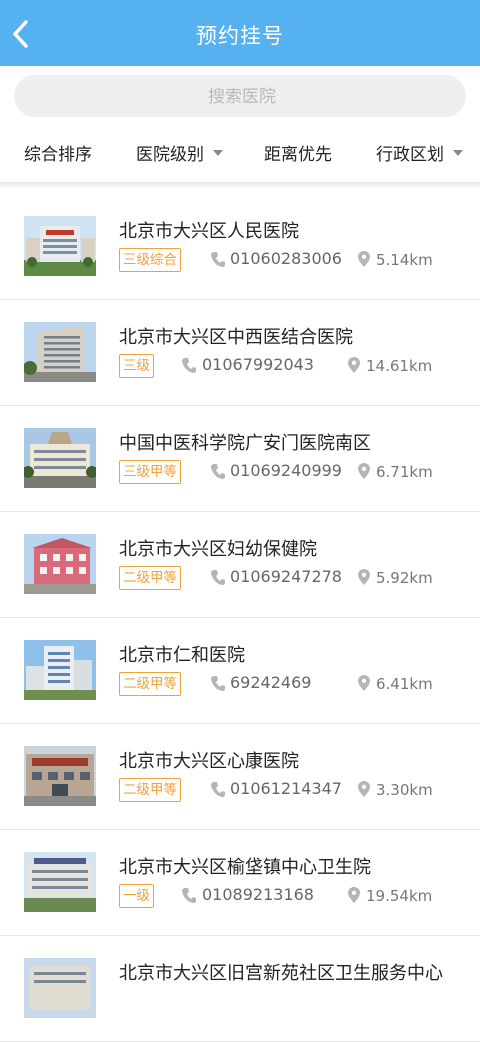 The image size is (480, 1042). What do you see at coordinates (258, 364) in the screenshot?
I see `hospital-phone: 01067992043` at bounding box center [258, 364].